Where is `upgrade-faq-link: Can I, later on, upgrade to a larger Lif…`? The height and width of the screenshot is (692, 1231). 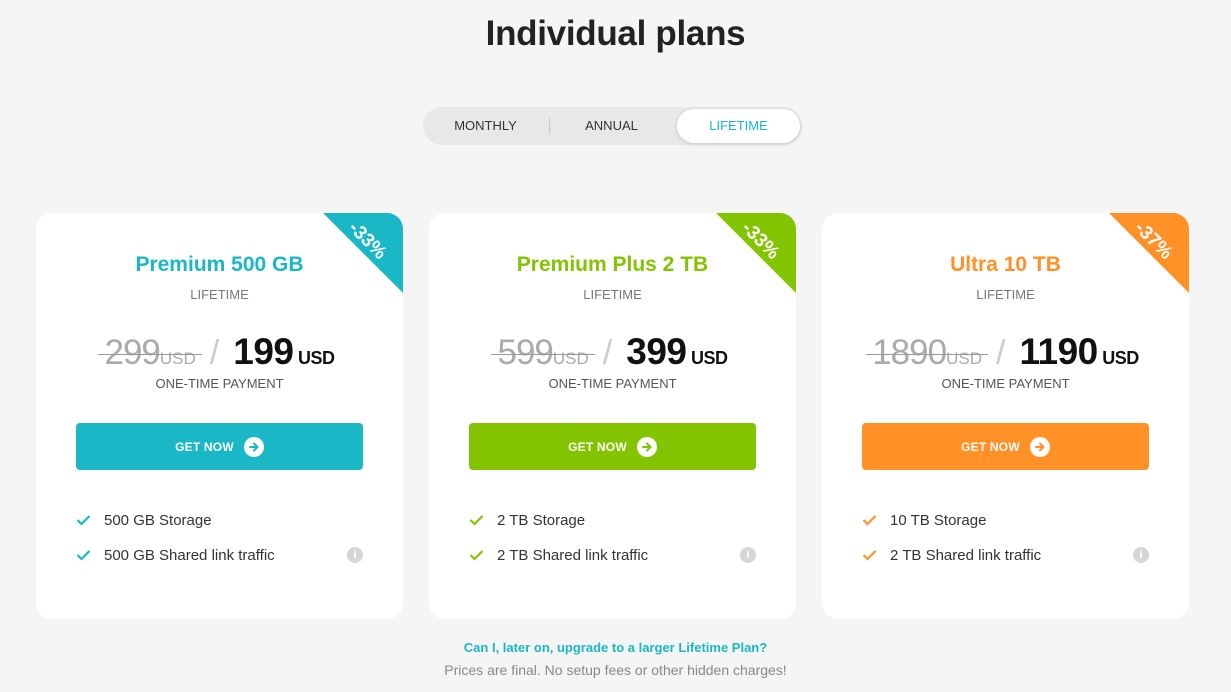
upgrade-faq-link: Can I, later on, upgrade to a larger Lif… is located at coordinates (615, 647).